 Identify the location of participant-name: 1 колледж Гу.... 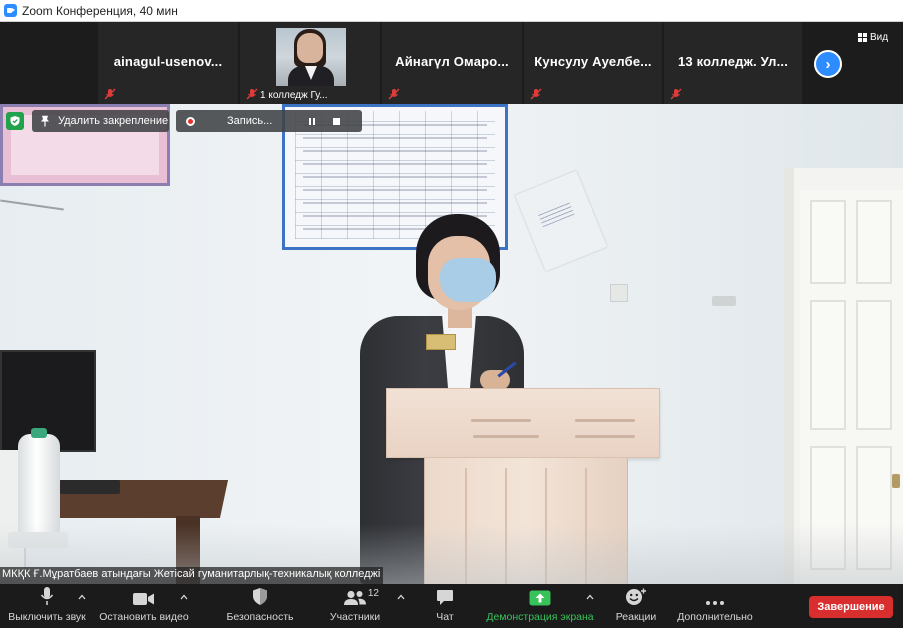
(294, 95).